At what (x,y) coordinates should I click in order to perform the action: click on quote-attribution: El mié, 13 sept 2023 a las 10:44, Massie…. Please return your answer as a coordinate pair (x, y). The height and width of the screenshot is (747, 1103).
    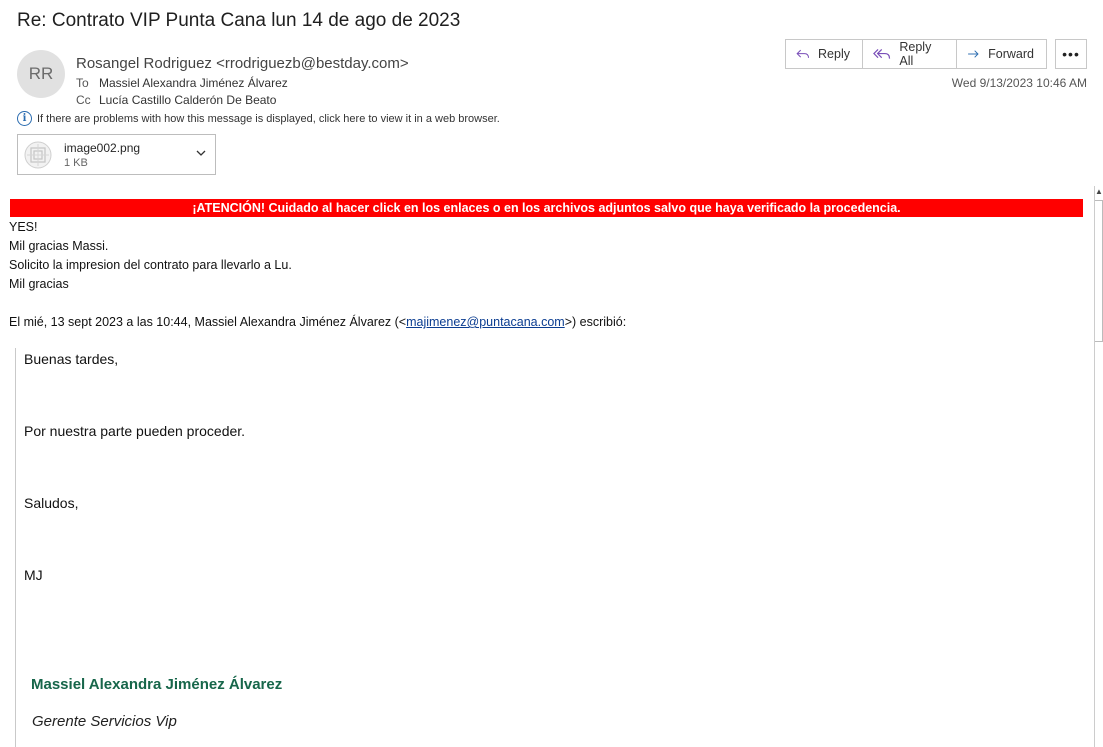
    Looking at the image, I should click on (317, 322).